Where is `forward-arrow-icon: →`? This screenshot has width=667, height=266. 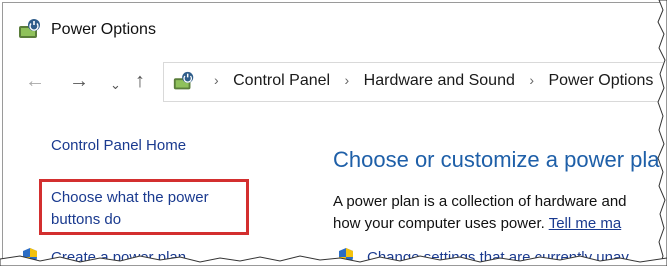 forward-arrow-icon: → is located at coordinates (79, 81).